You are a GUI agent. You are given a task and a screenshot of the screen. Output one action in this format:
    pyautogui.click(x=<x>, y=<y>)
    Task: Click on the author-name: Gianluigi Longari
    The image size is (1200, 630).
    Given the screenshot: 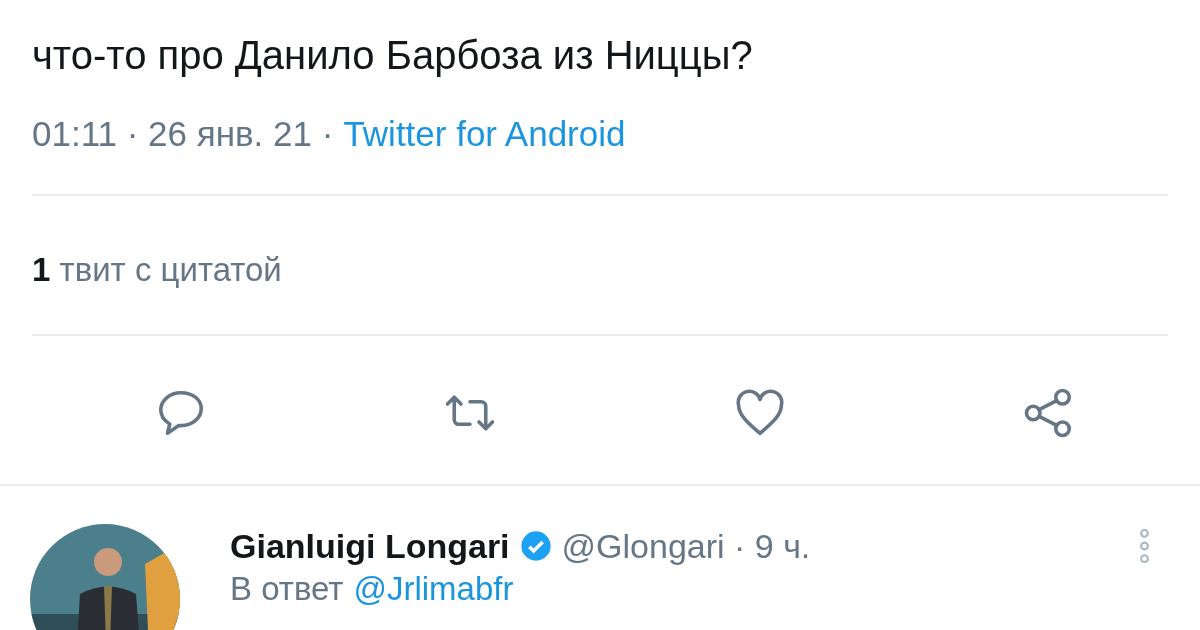 What is the action you would take?
    pyautogui.click(x=370, y=546)
    